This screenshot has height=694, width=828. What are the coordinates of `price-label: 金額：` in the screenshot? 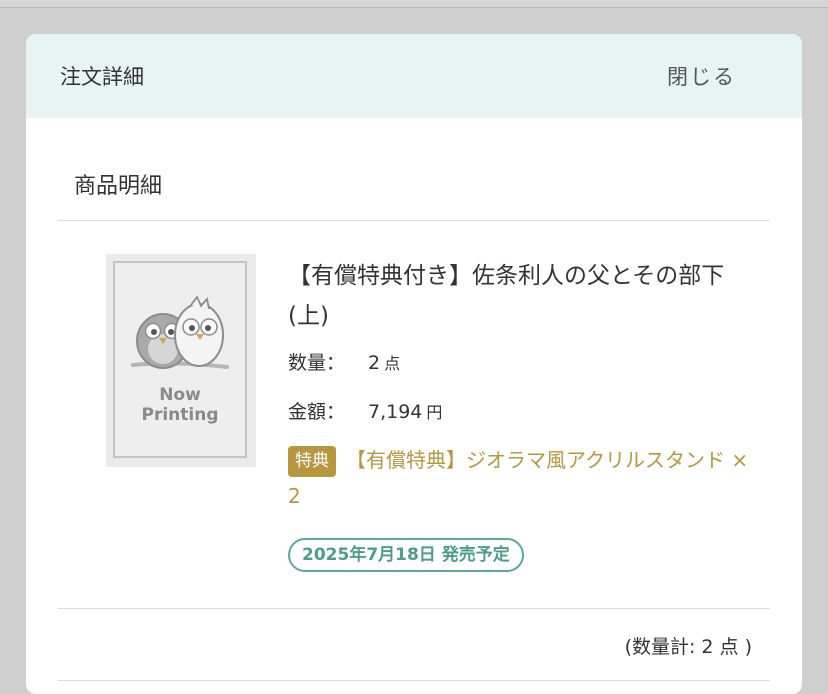 It's located at (317, 412).